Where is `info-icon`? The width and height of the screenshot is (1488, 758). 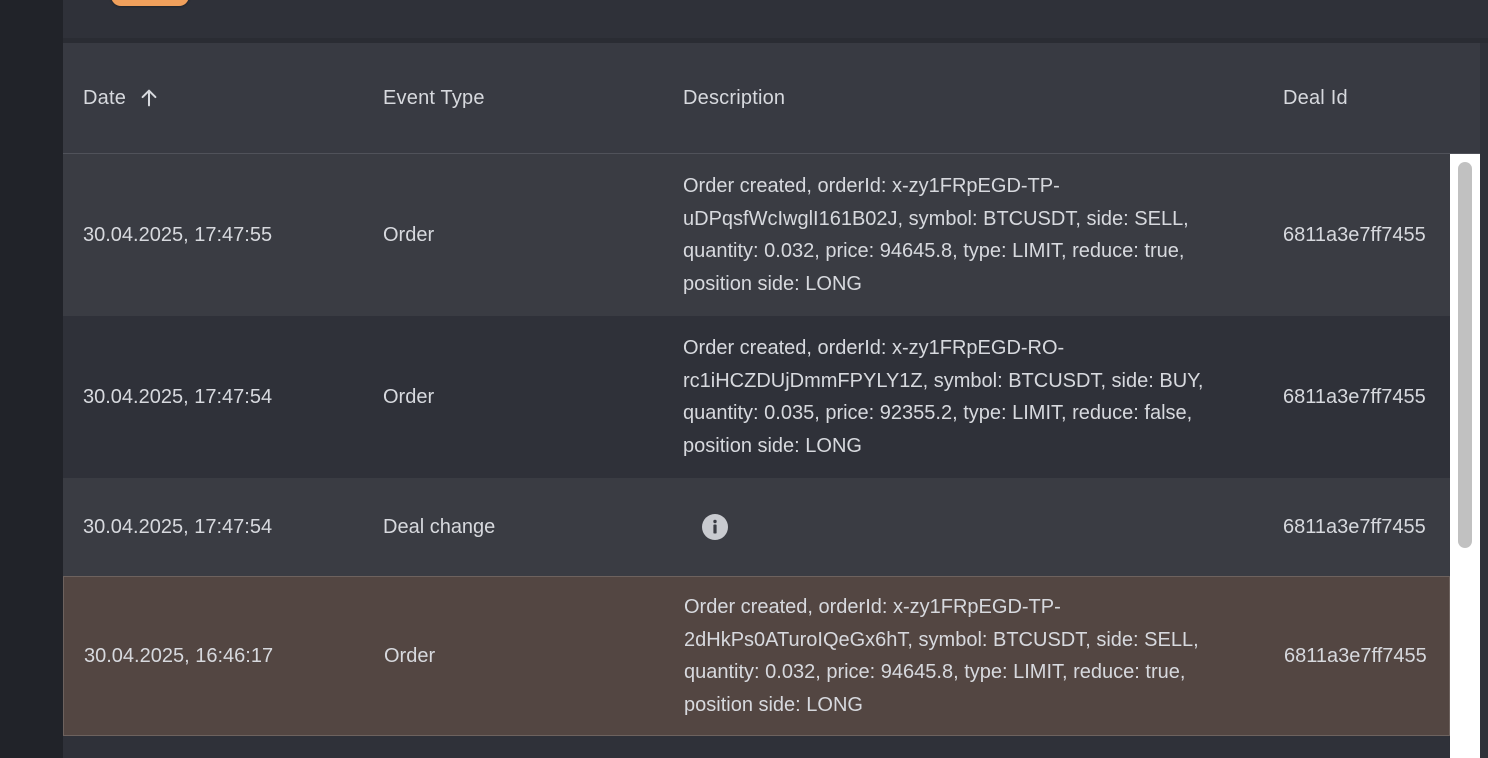 info-icon is located at coordinates (715, 527).